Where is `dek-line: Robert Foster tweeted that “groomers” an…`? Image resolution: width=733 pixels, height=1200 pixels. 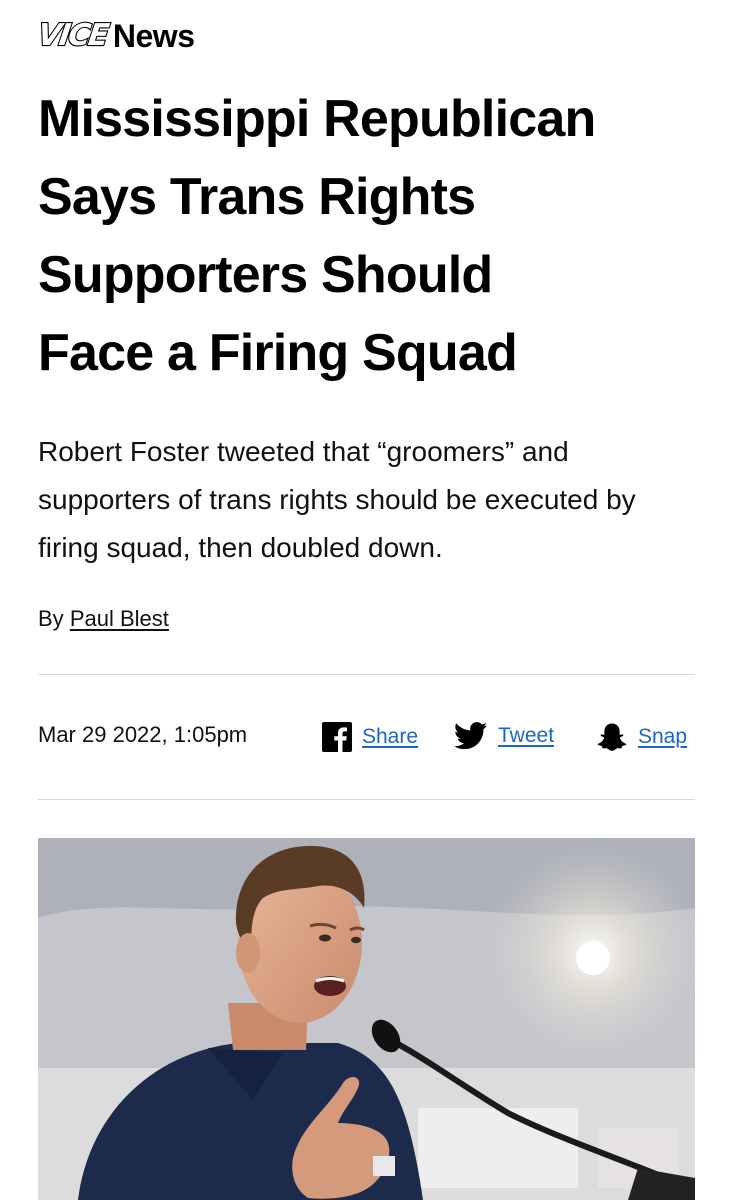
dek-line: Robert Foster tweeted that “groomers” an… is located at coordinates (303, 451).